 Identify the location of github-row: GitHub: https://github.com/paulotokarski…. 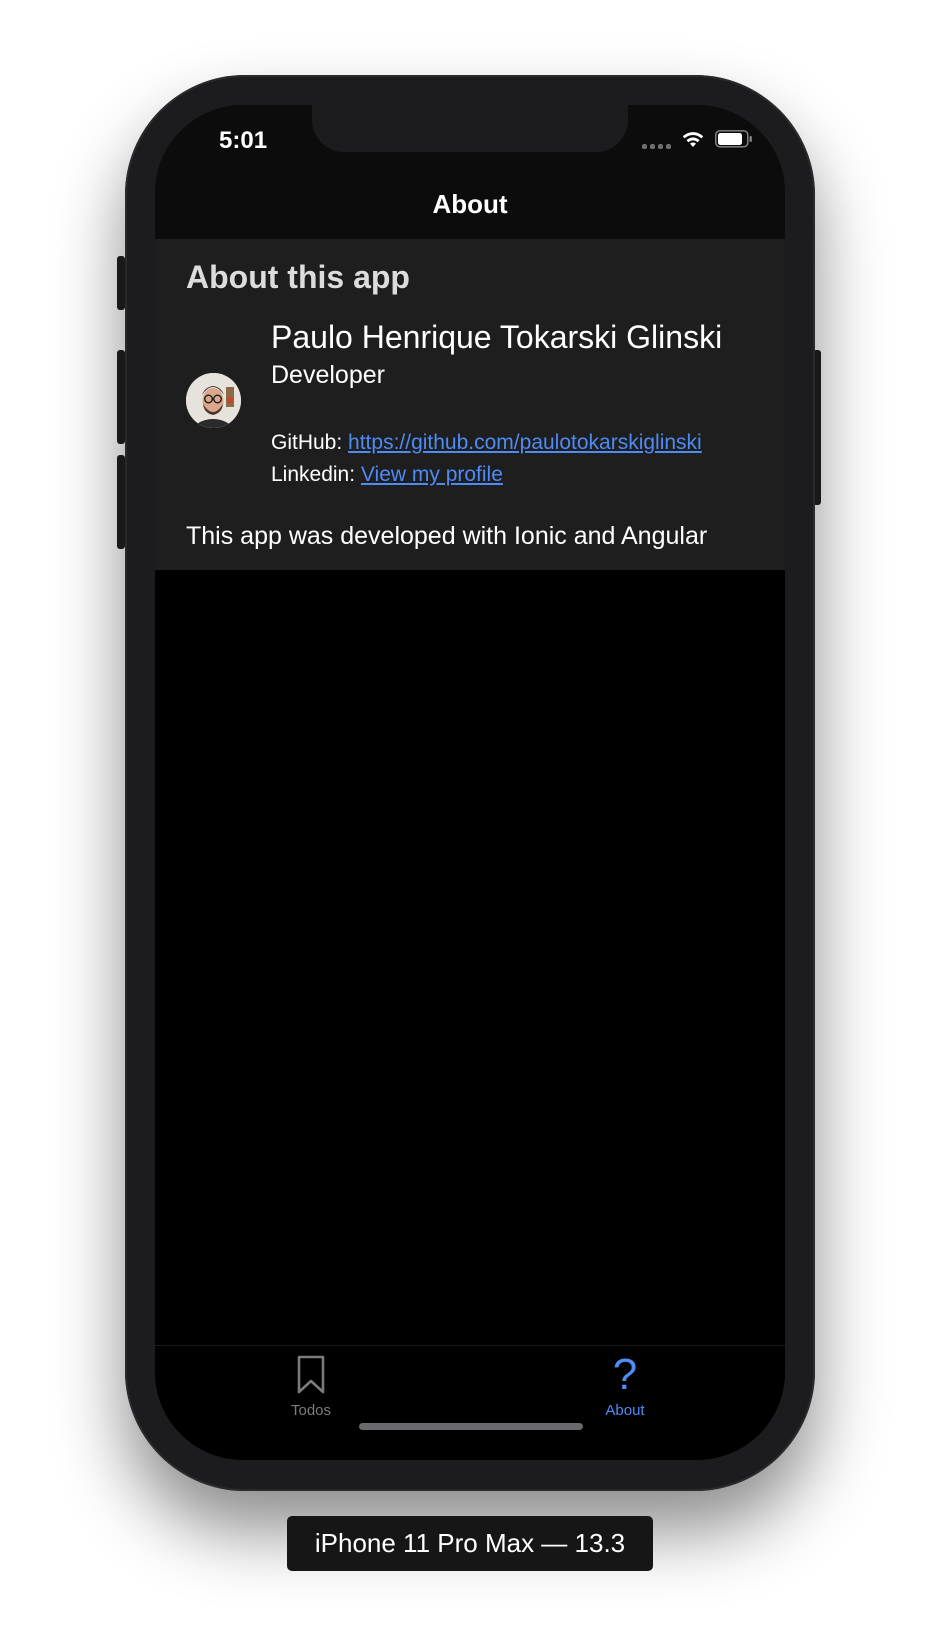
(486, 443).